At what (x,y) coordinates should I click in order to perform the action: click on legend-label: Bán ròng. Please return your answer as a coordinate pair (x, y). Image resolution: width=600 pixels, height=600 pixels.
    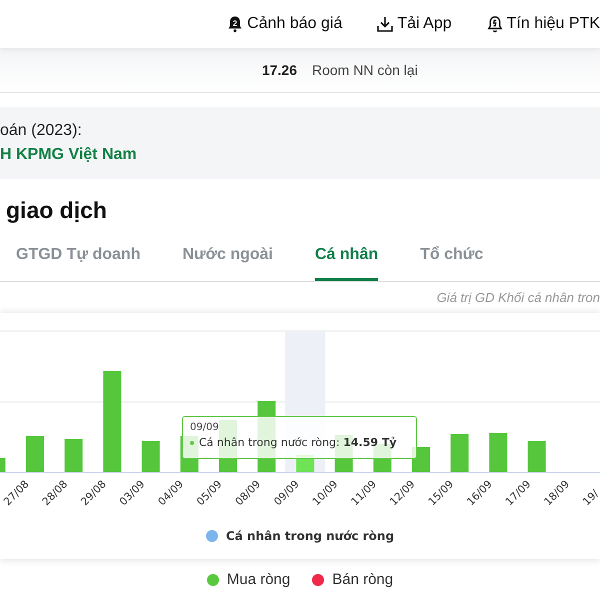
    Looking at the image, I should click on (363, 579).